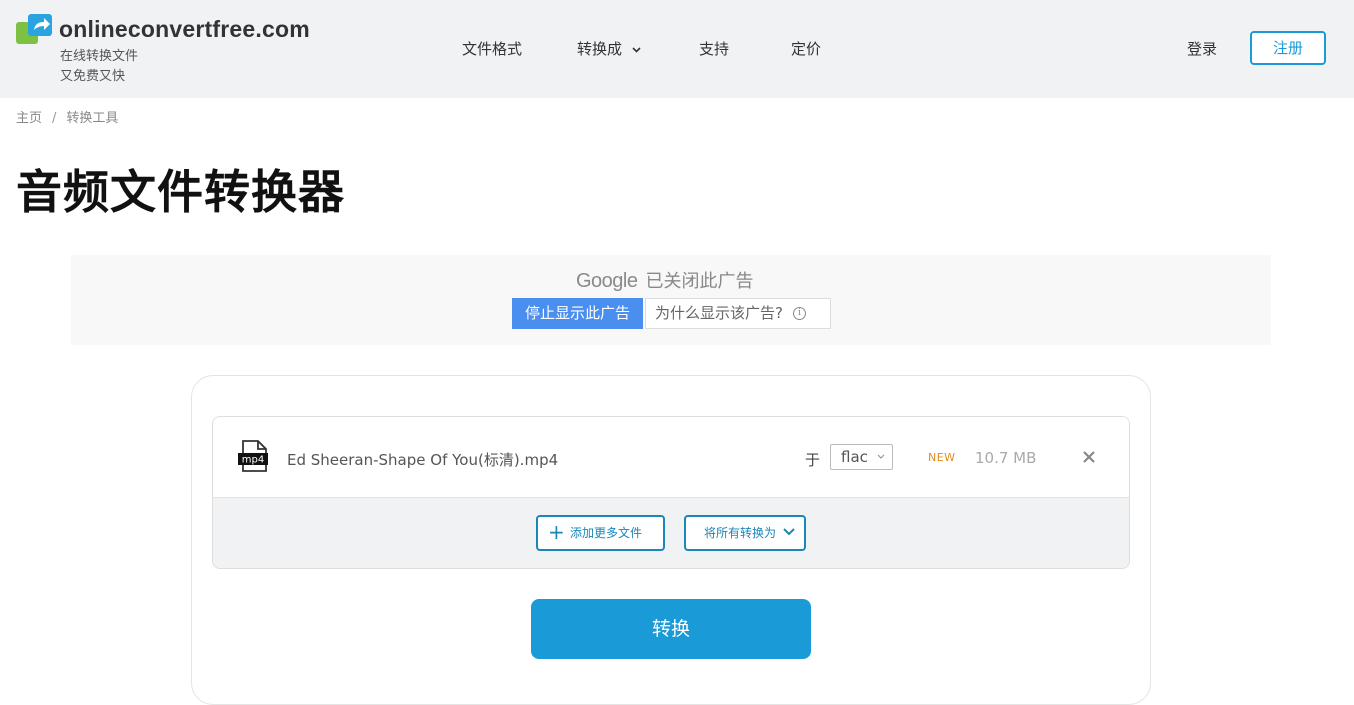 The image size is (1354, 705). What do you see at coordinates (740, 533) in the screenshot?
I see `convert-all-to-label: 将所有转换为` at bounding box center [740, 533].